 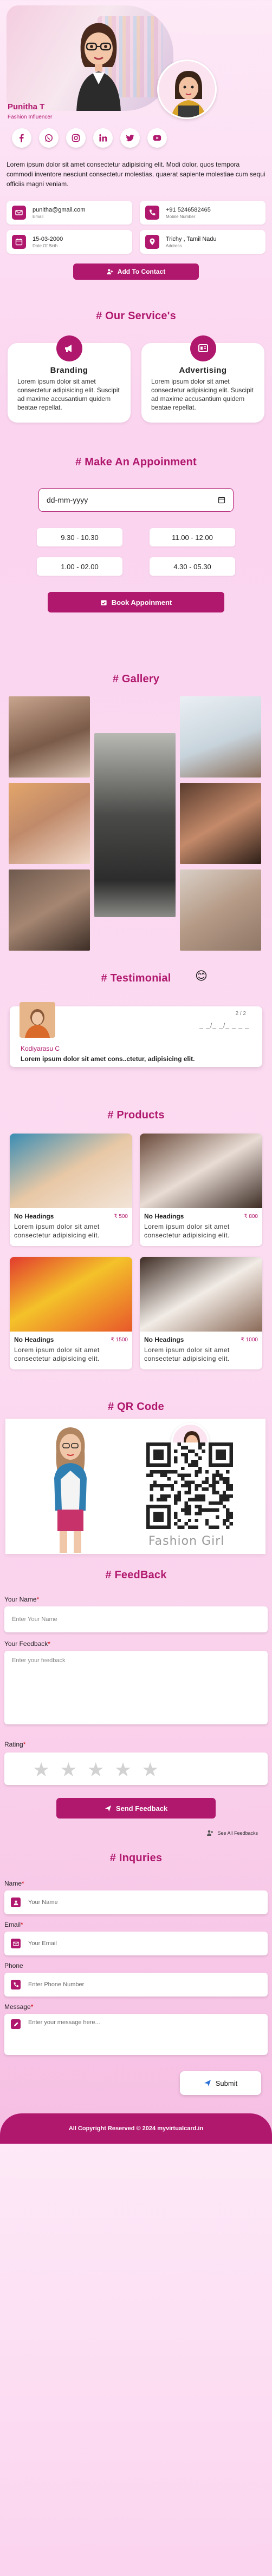 What do you see at coordinates (38, 216) in the screenshot?
I see `email-label: Email` at bounding box center [38, 216].